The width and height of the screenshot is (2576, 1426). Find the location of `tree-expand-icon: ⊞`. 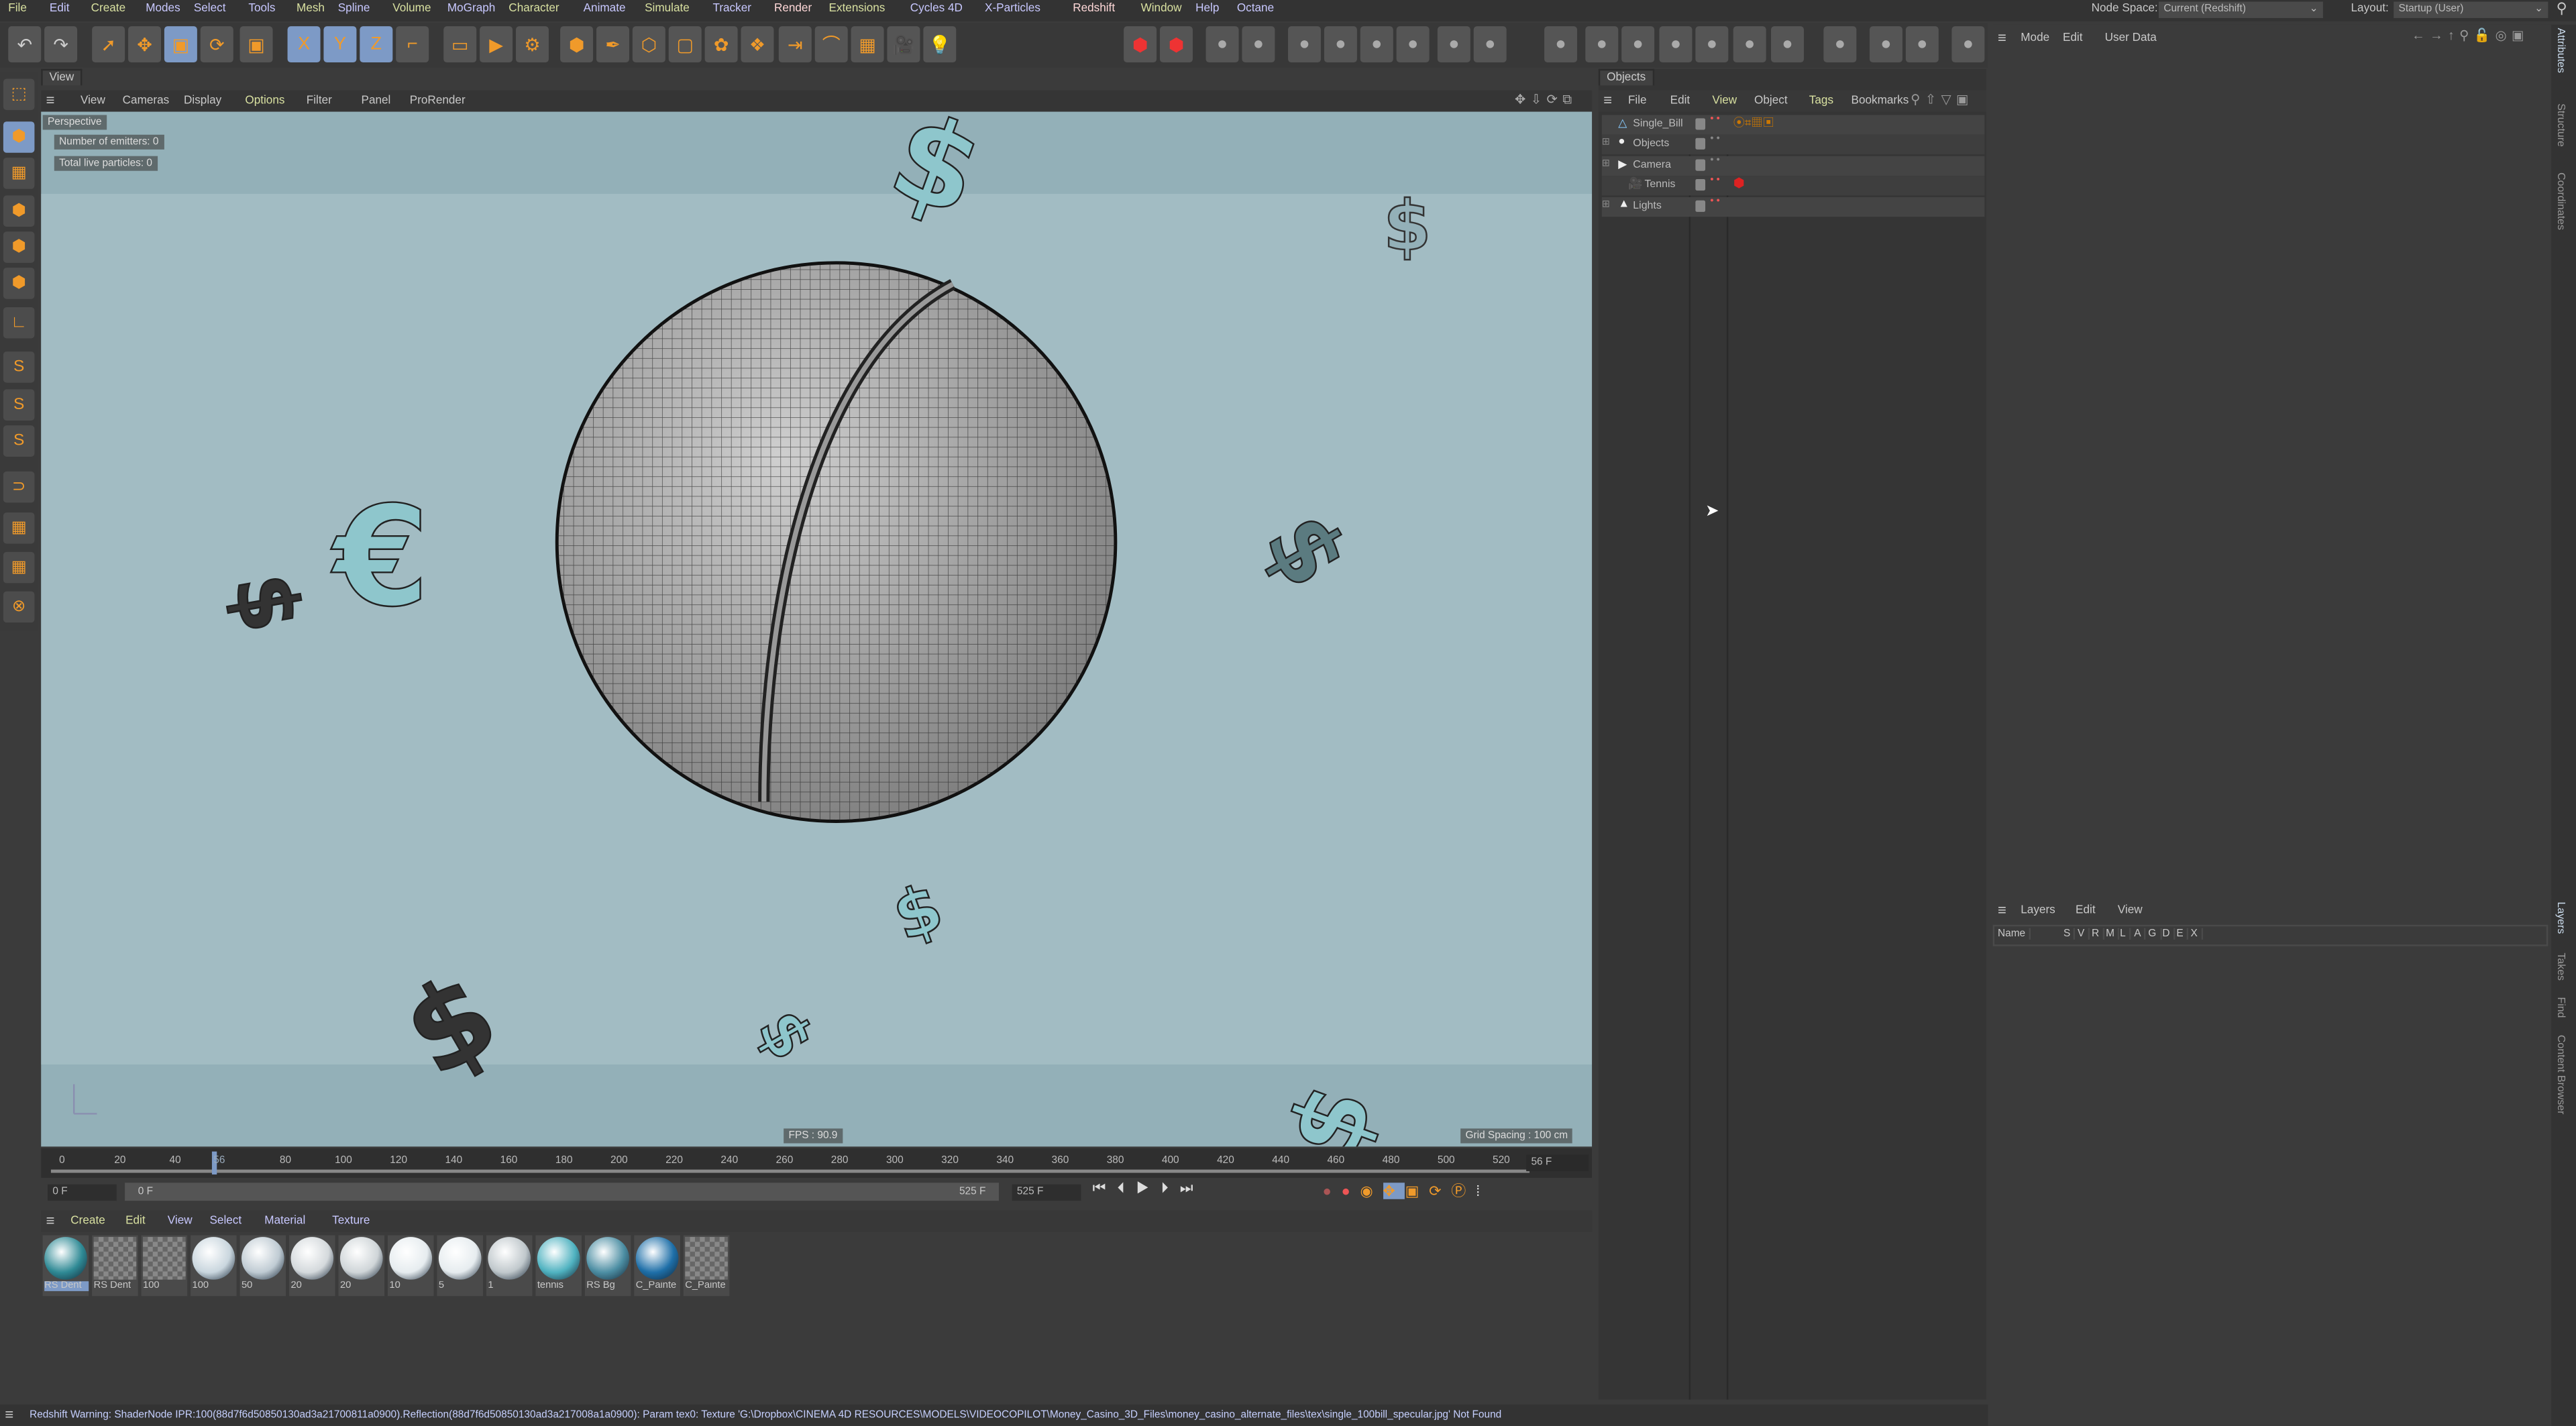

tree-expand-icon: ⊞ is located at coordinates (1606, 163).